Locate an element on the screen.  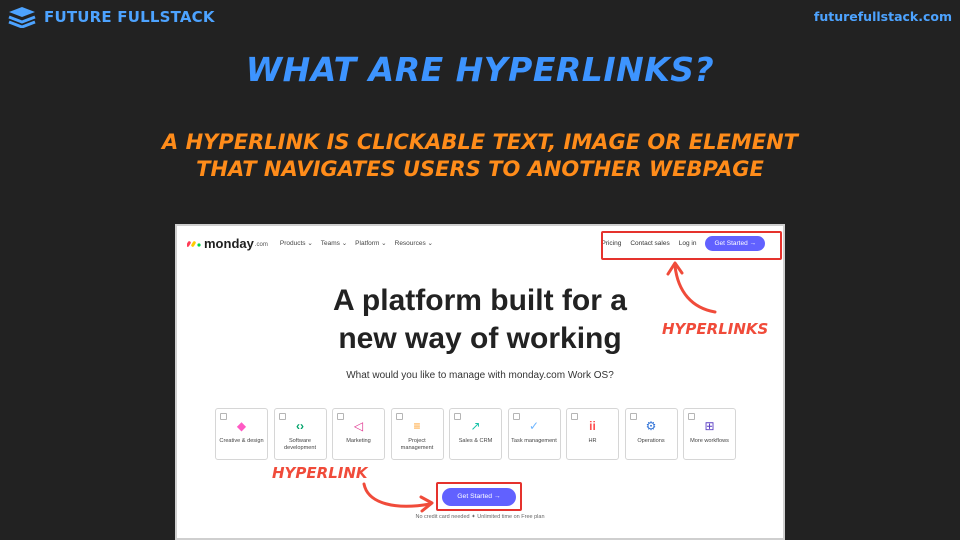
card-sales: ↗ Sales & CRM is located at coordinates (475, 434).